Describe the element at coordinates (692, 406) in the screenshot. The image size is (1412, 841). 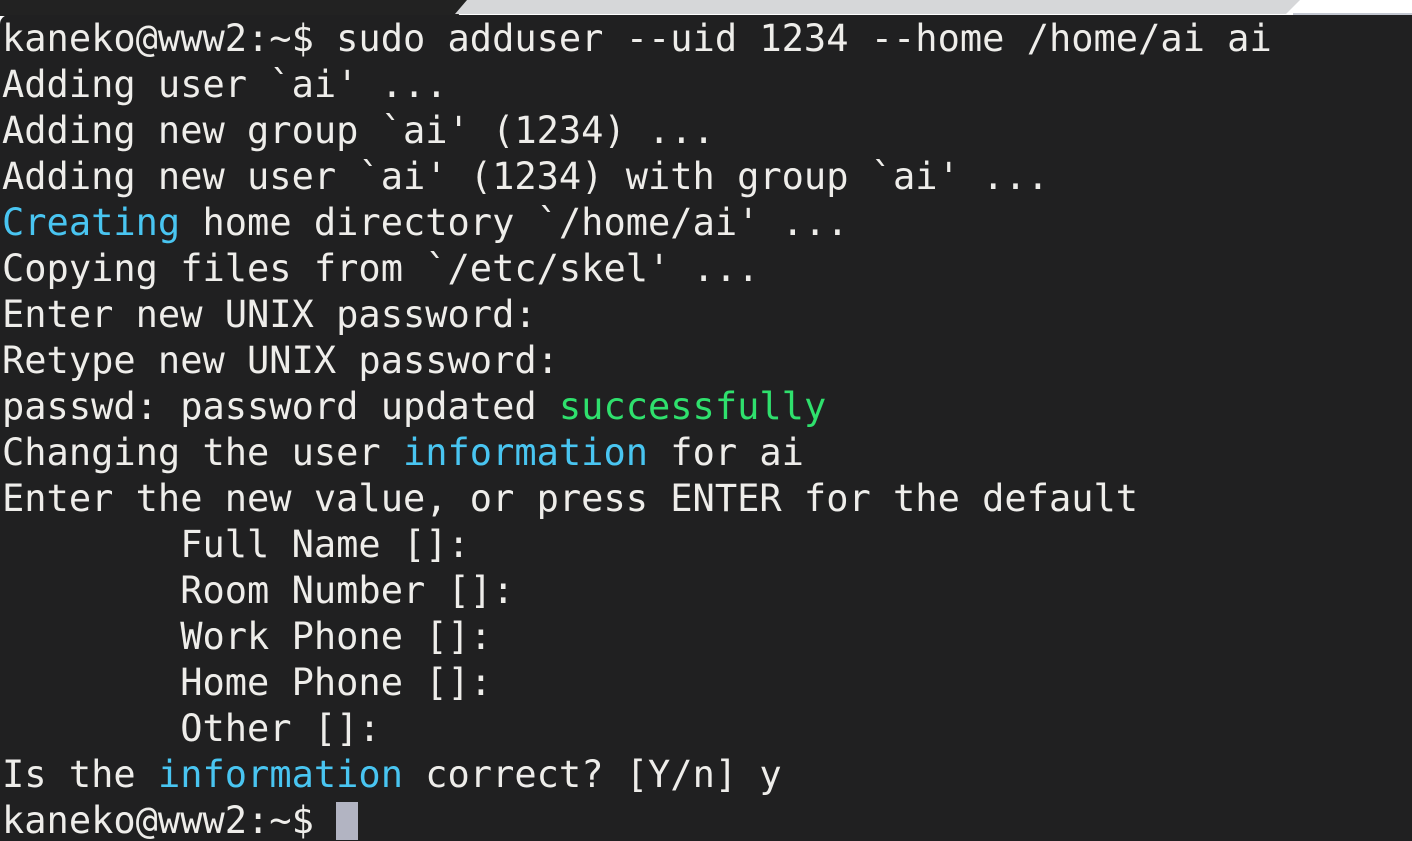
I see `terminal-text-segment: successfully` at that location.